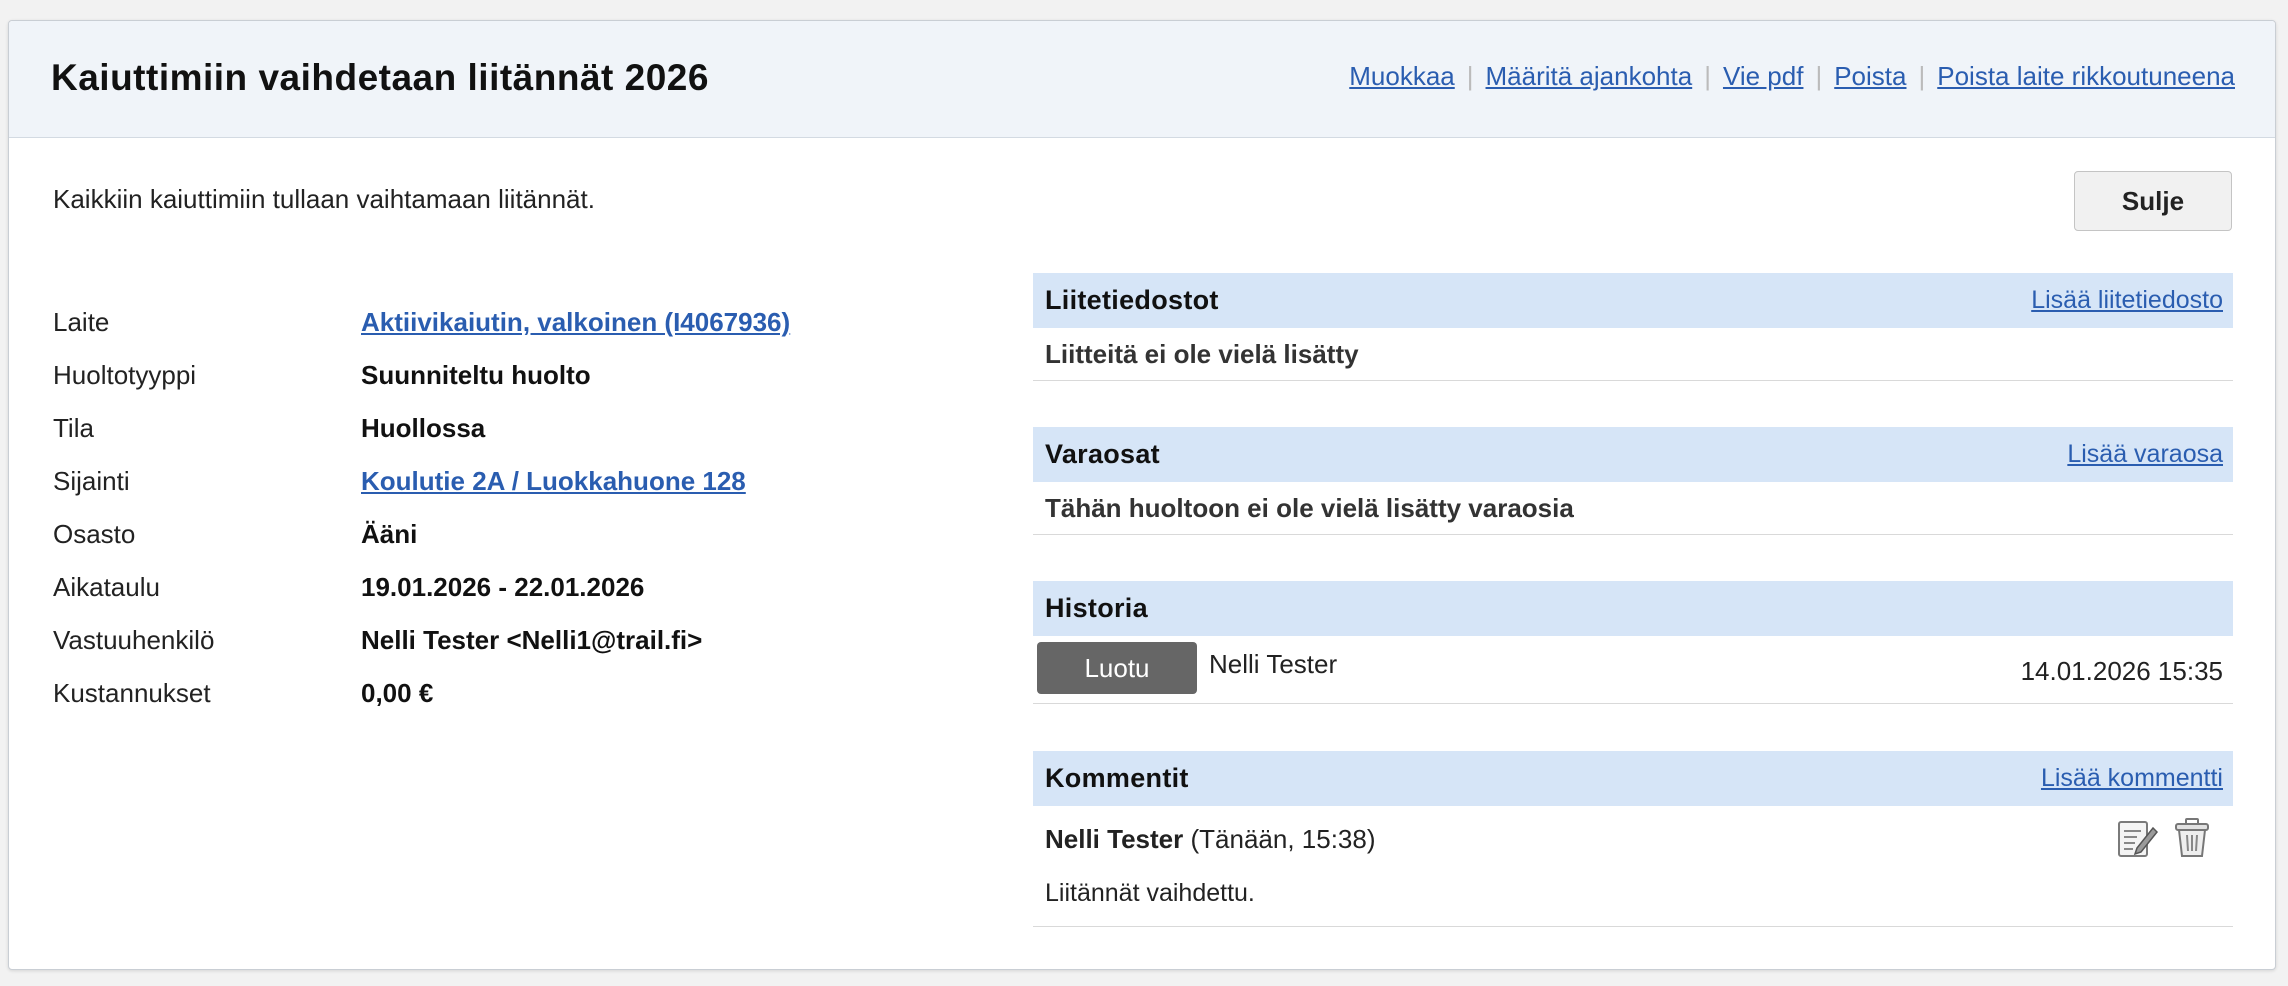  What do you see at coordinates (94, 534) in the screenshot?
I see `info-label: Osasto` at bounding box center [94, 534].